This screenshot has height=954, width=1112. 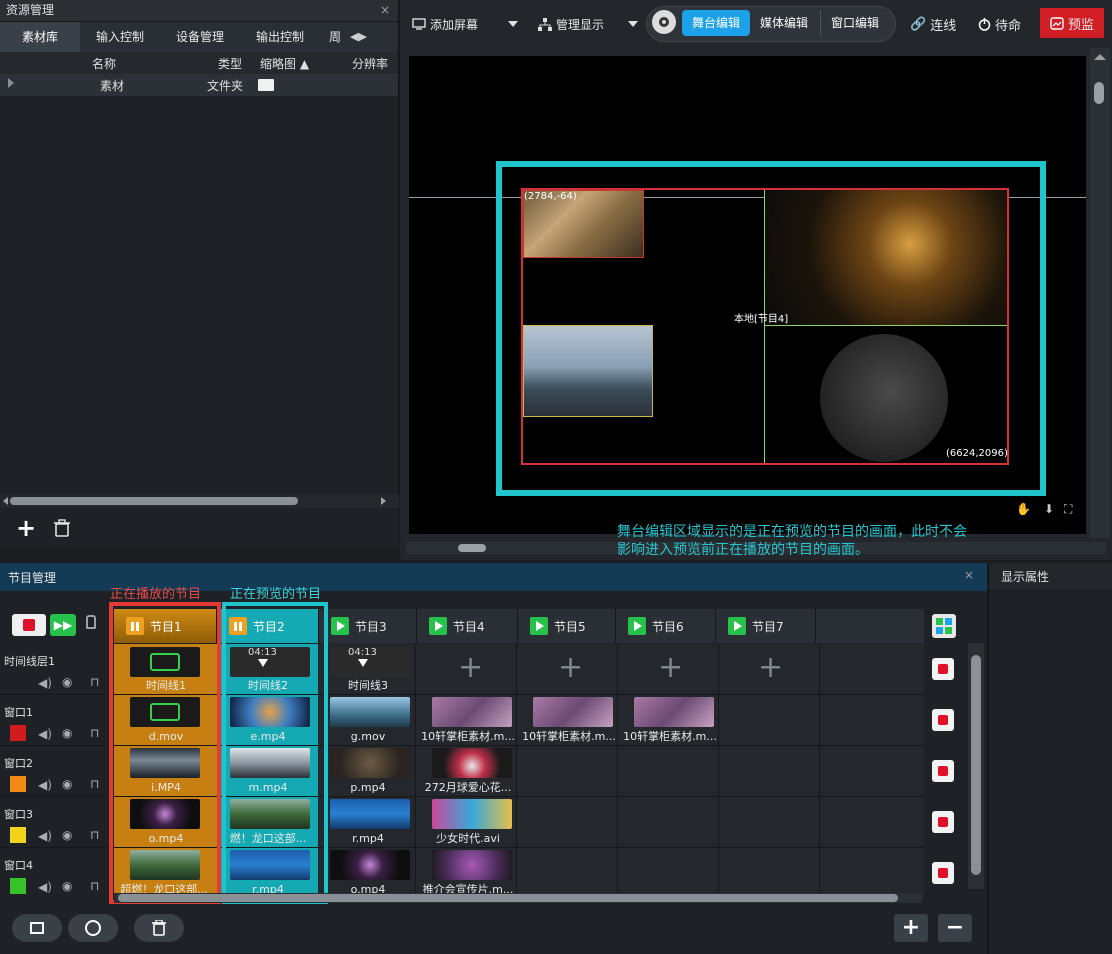 I want to click on table-row: 素材 文件夹, so click(x=199, y=85).